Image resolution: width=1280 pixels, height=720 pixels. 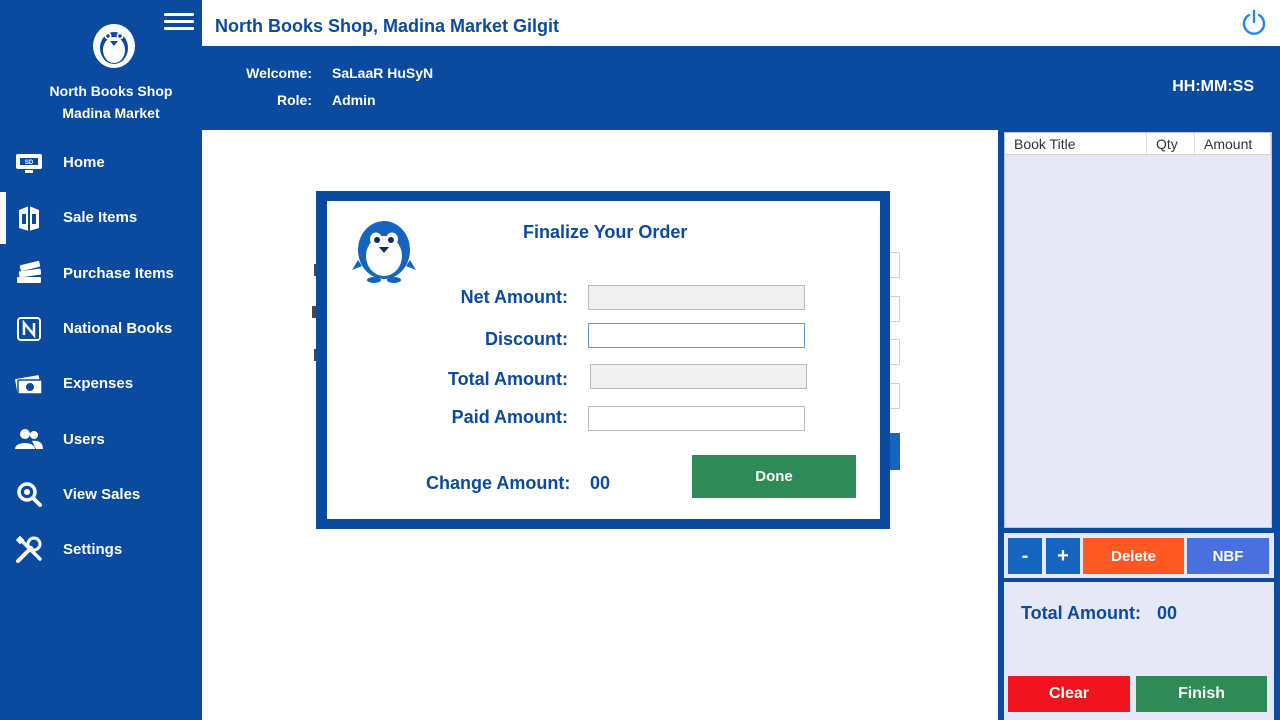 I want to click on sidebar-item-users: Users, so click(x=101, y=438).